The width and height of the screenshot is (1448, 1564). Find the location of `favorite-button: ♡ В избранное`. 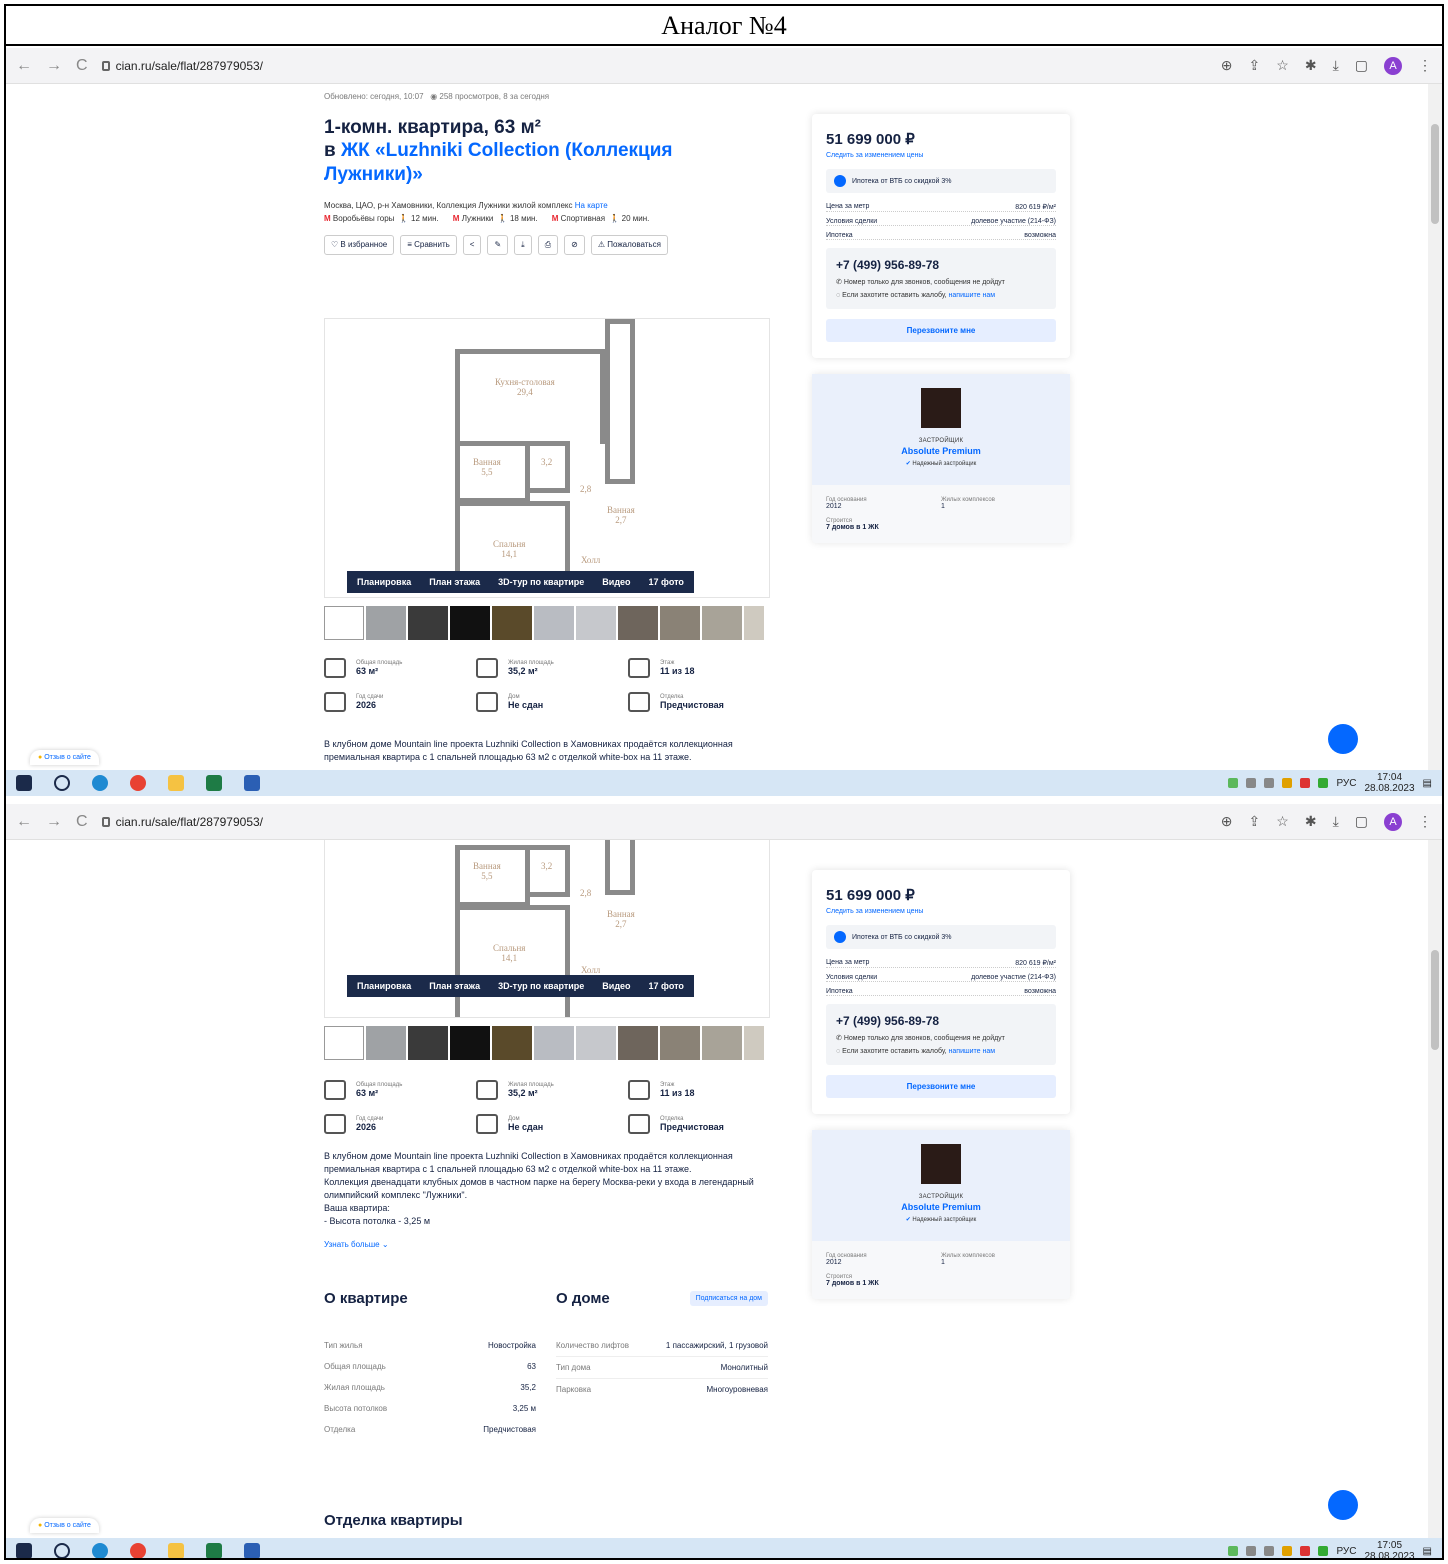

favorite-button: ♡ В избранное is located at coordinates (359, 245).